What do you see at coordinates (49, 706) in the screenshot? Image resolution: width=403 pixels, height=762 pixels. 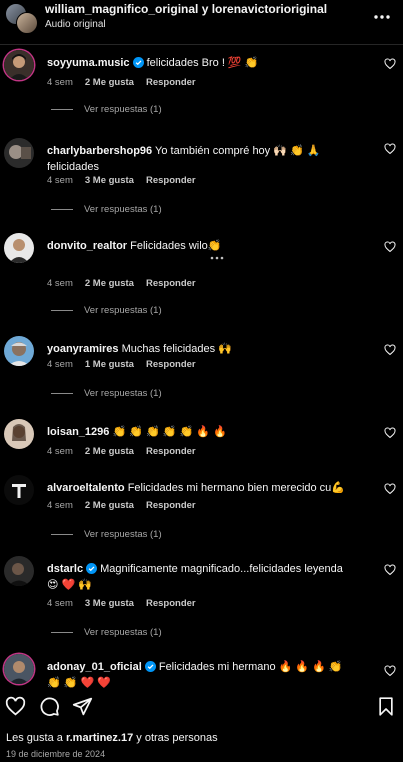 I see `comment-icon` at bounding box center [49, 706].